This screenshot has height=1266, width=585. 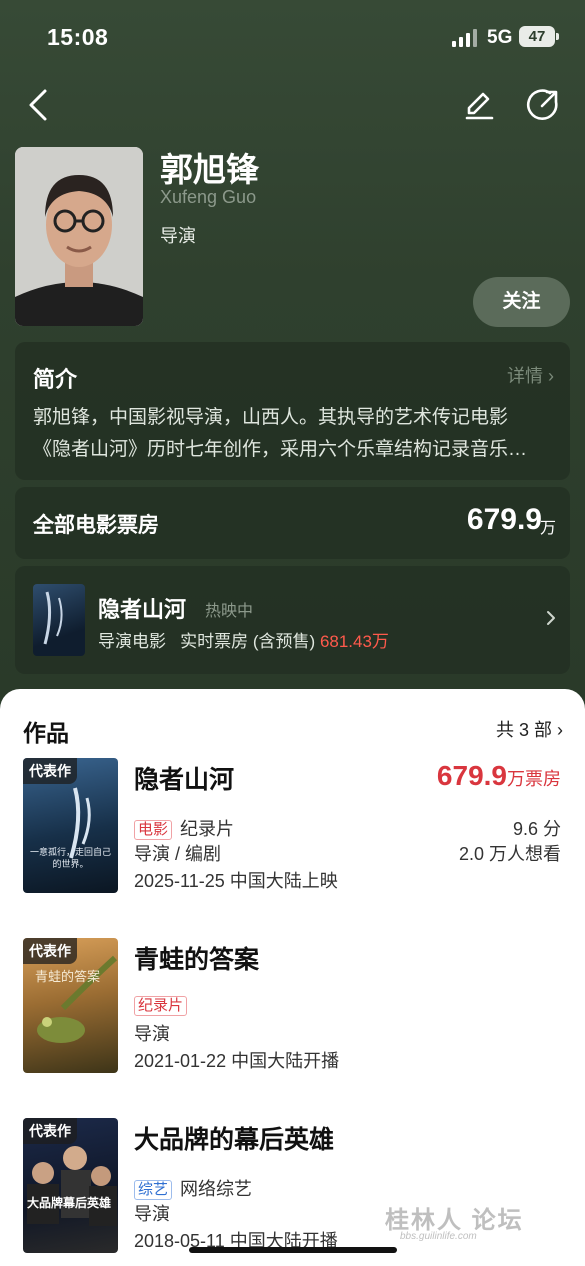 I want to click on work-item: 代表作 青蛙的答案 青蛙的答案 纪录片 导演 2021-01-22 中国大陆开播, so click(x=292, y=1008).